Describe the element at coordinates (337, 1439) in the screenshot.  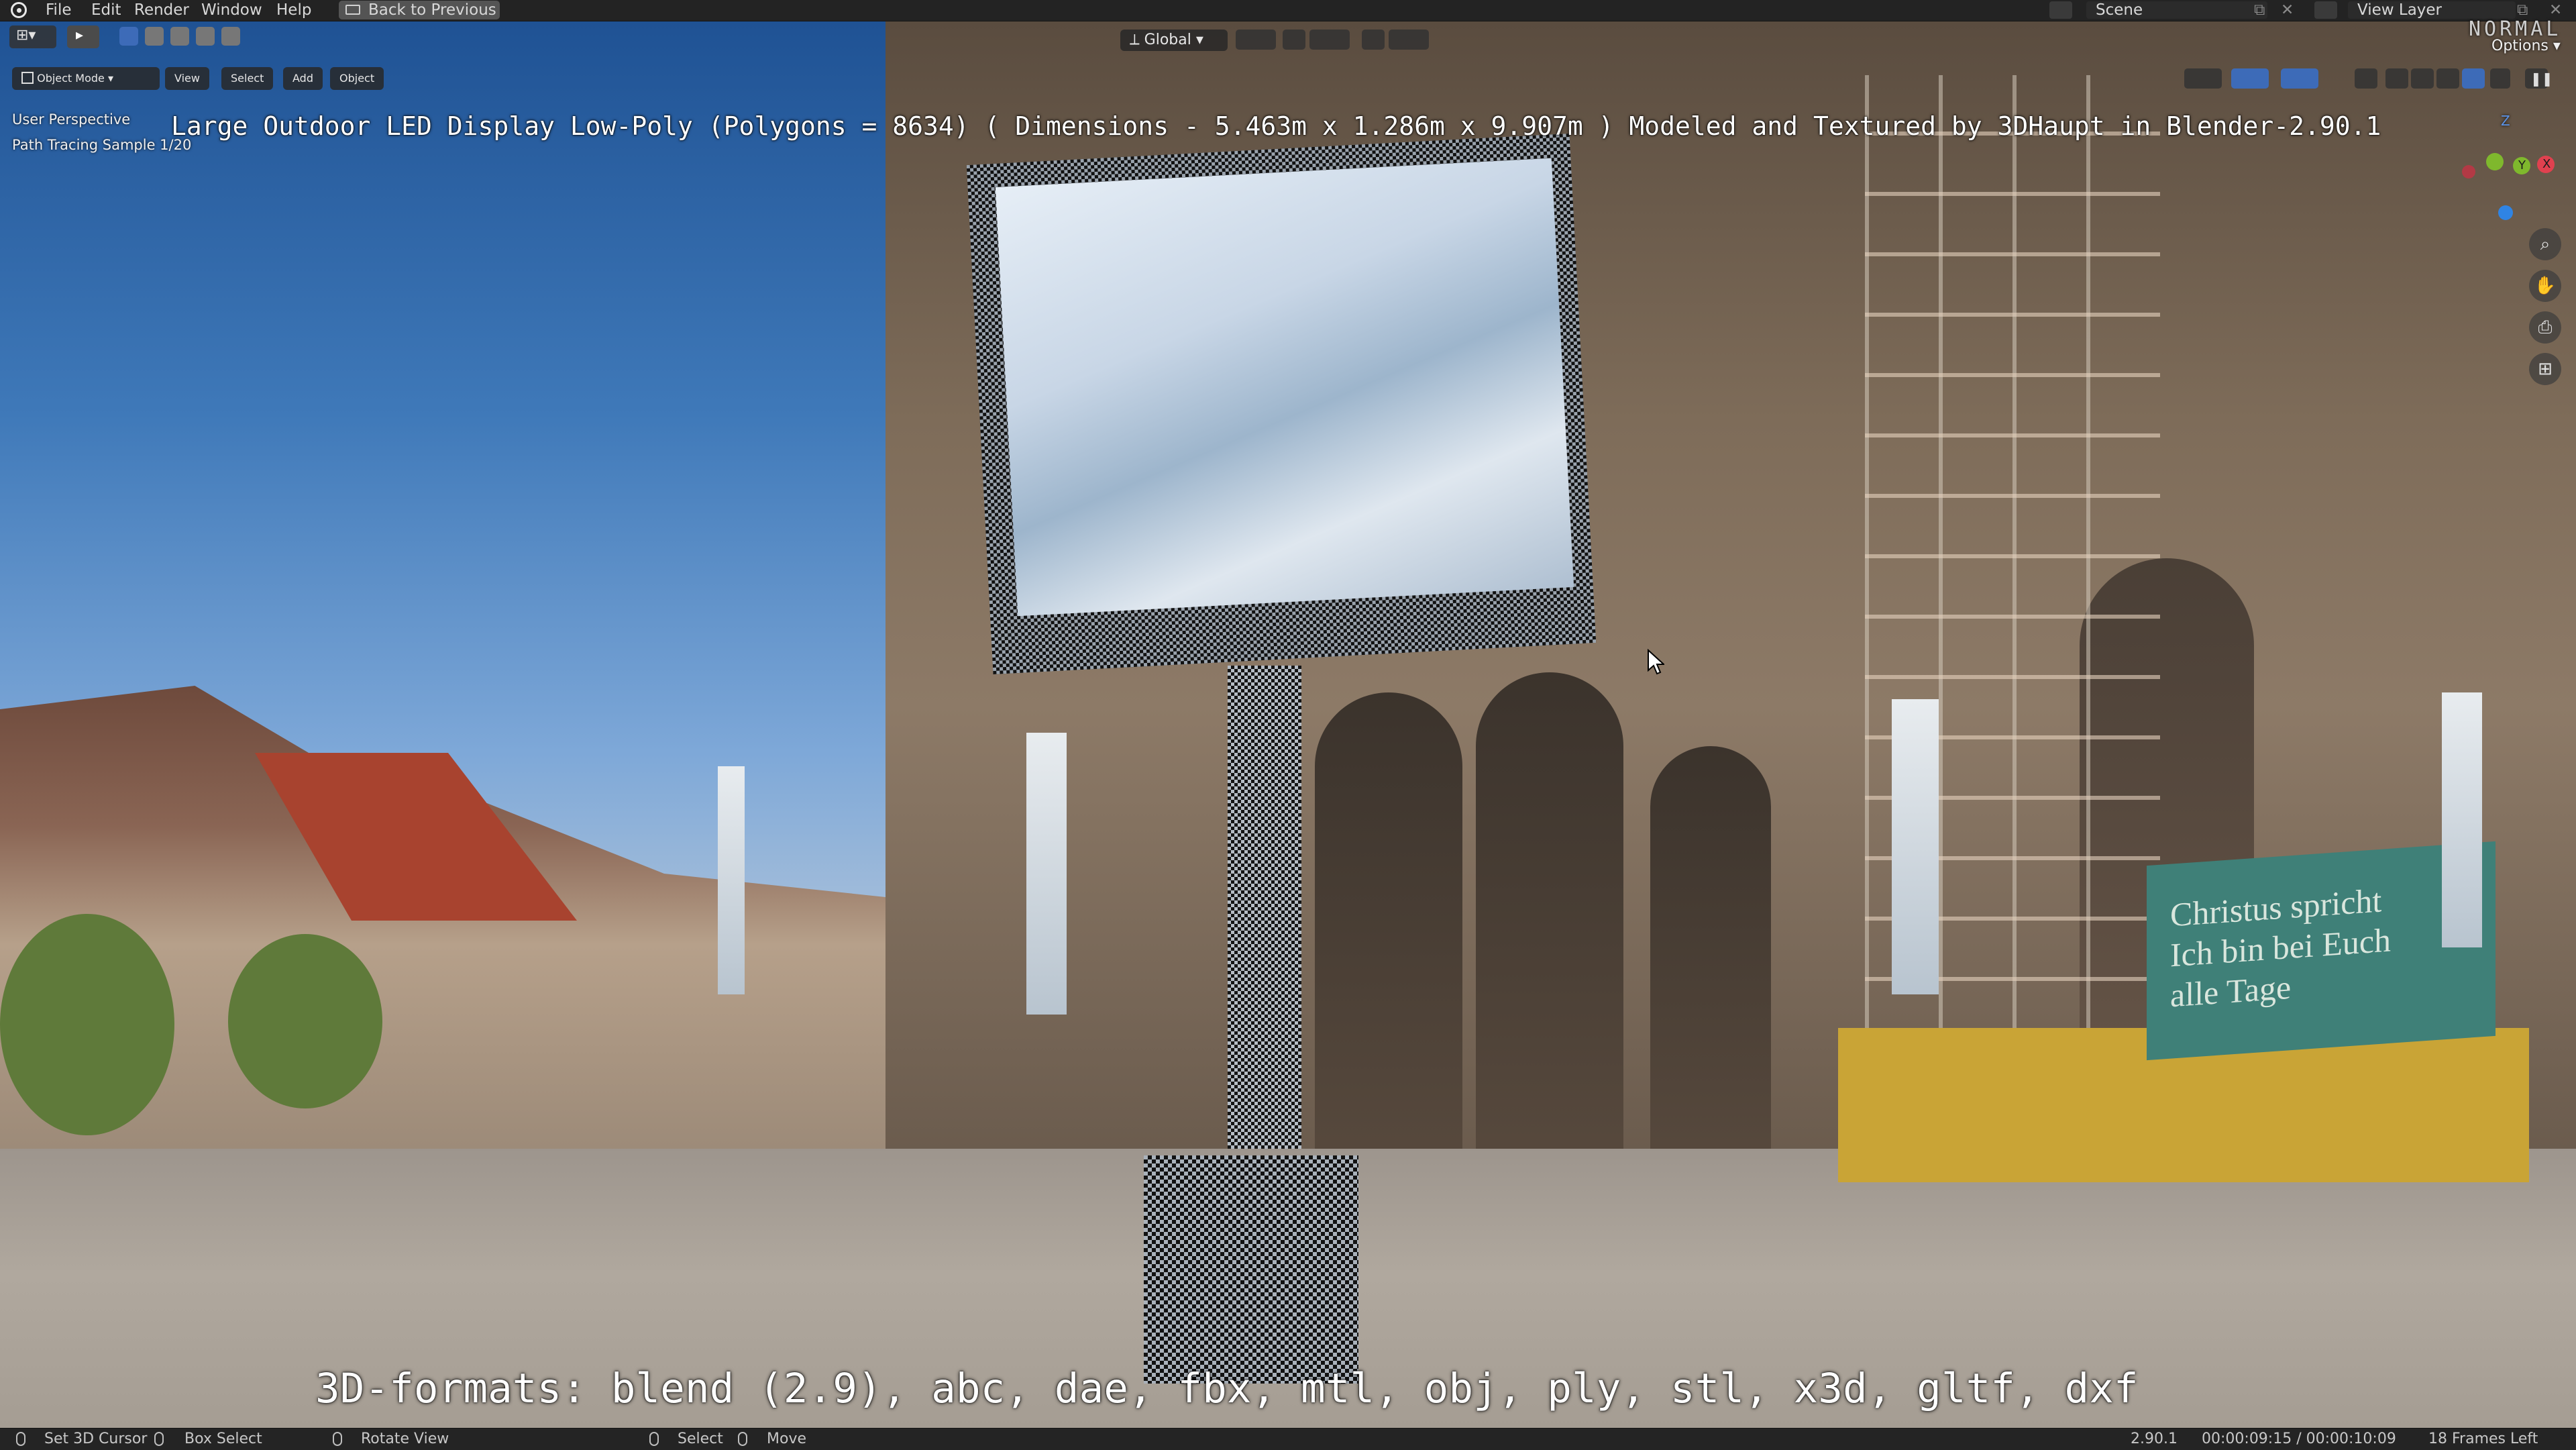
I see `mouse-middle-icon` at that location.